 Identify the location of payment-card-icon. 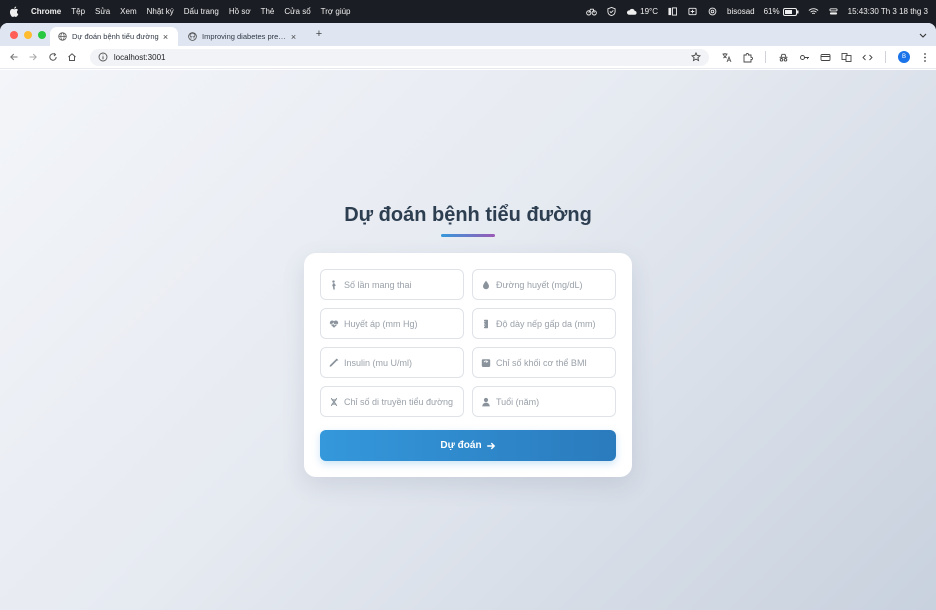
(825, 57).